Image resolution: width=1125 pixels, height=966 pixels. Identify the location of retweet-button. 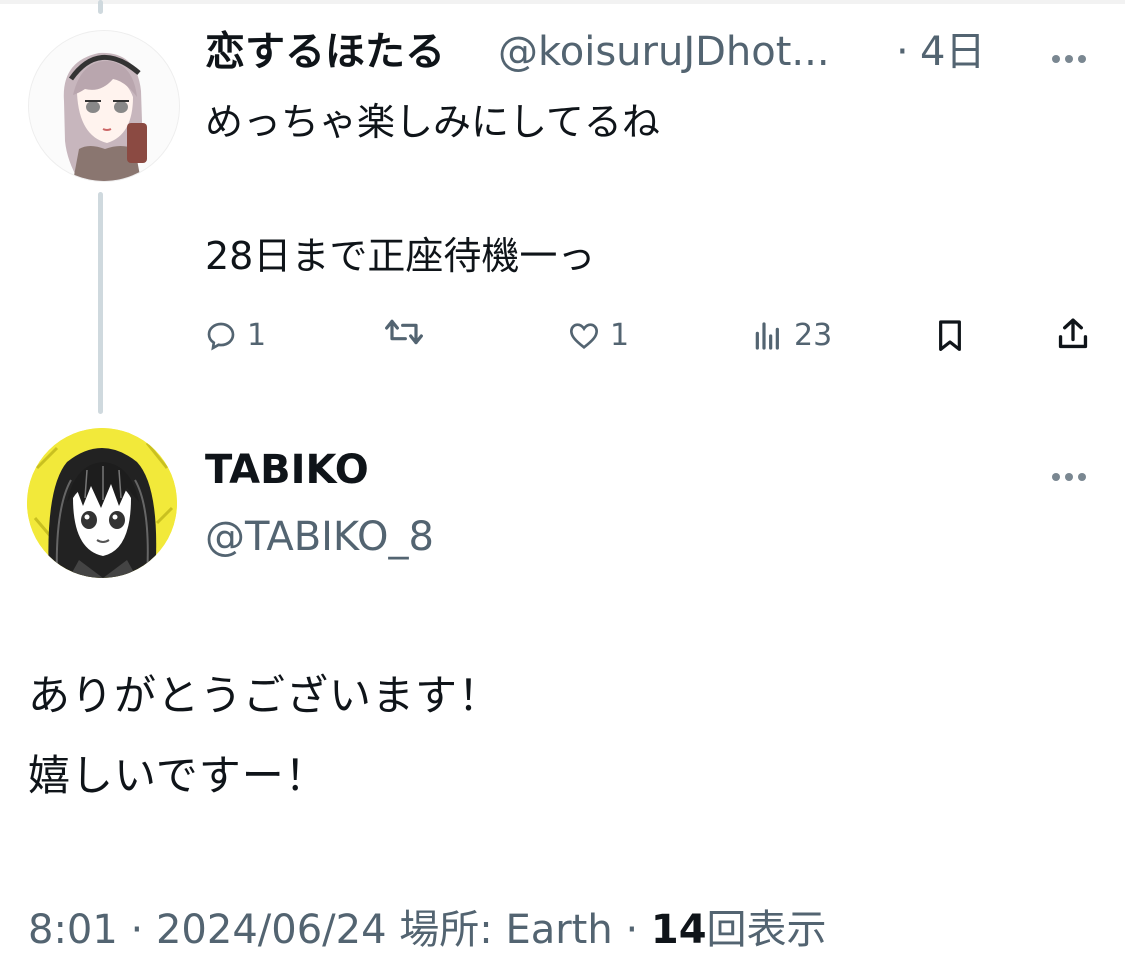
(409, 332).